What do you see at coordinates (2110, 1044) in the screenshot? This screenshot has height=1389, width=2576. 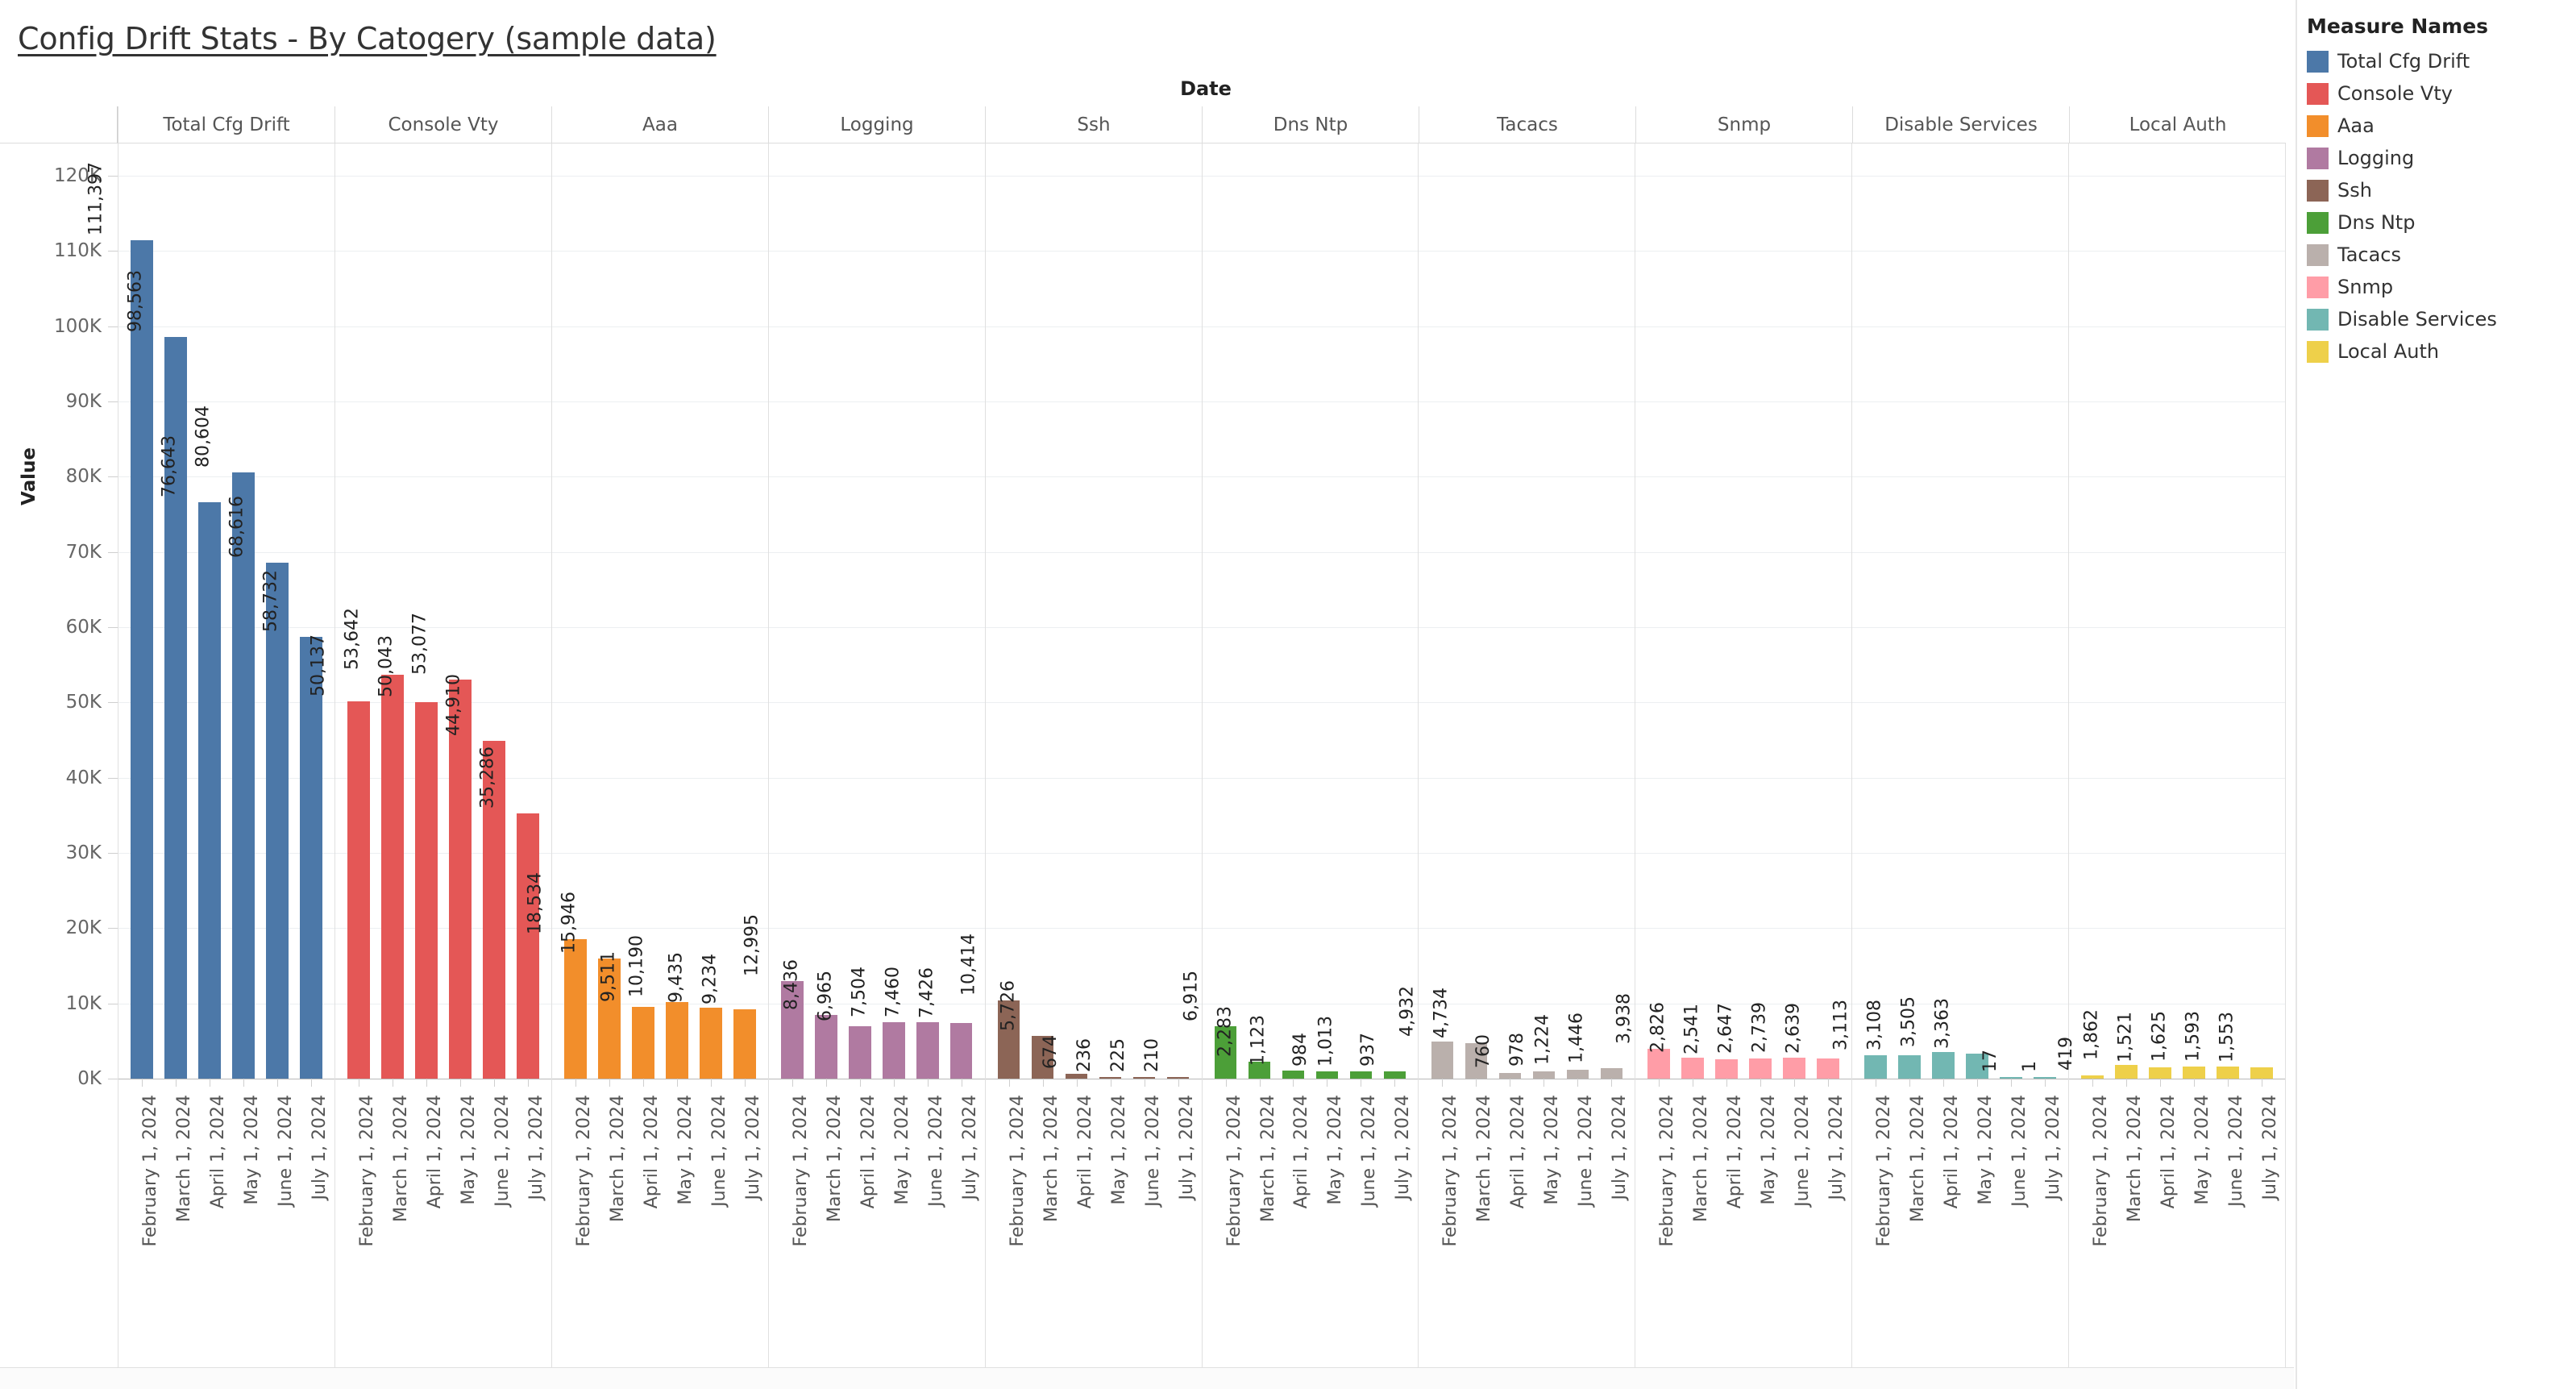 I see `bar: 1,862` at bounding box center [2110, 1044].